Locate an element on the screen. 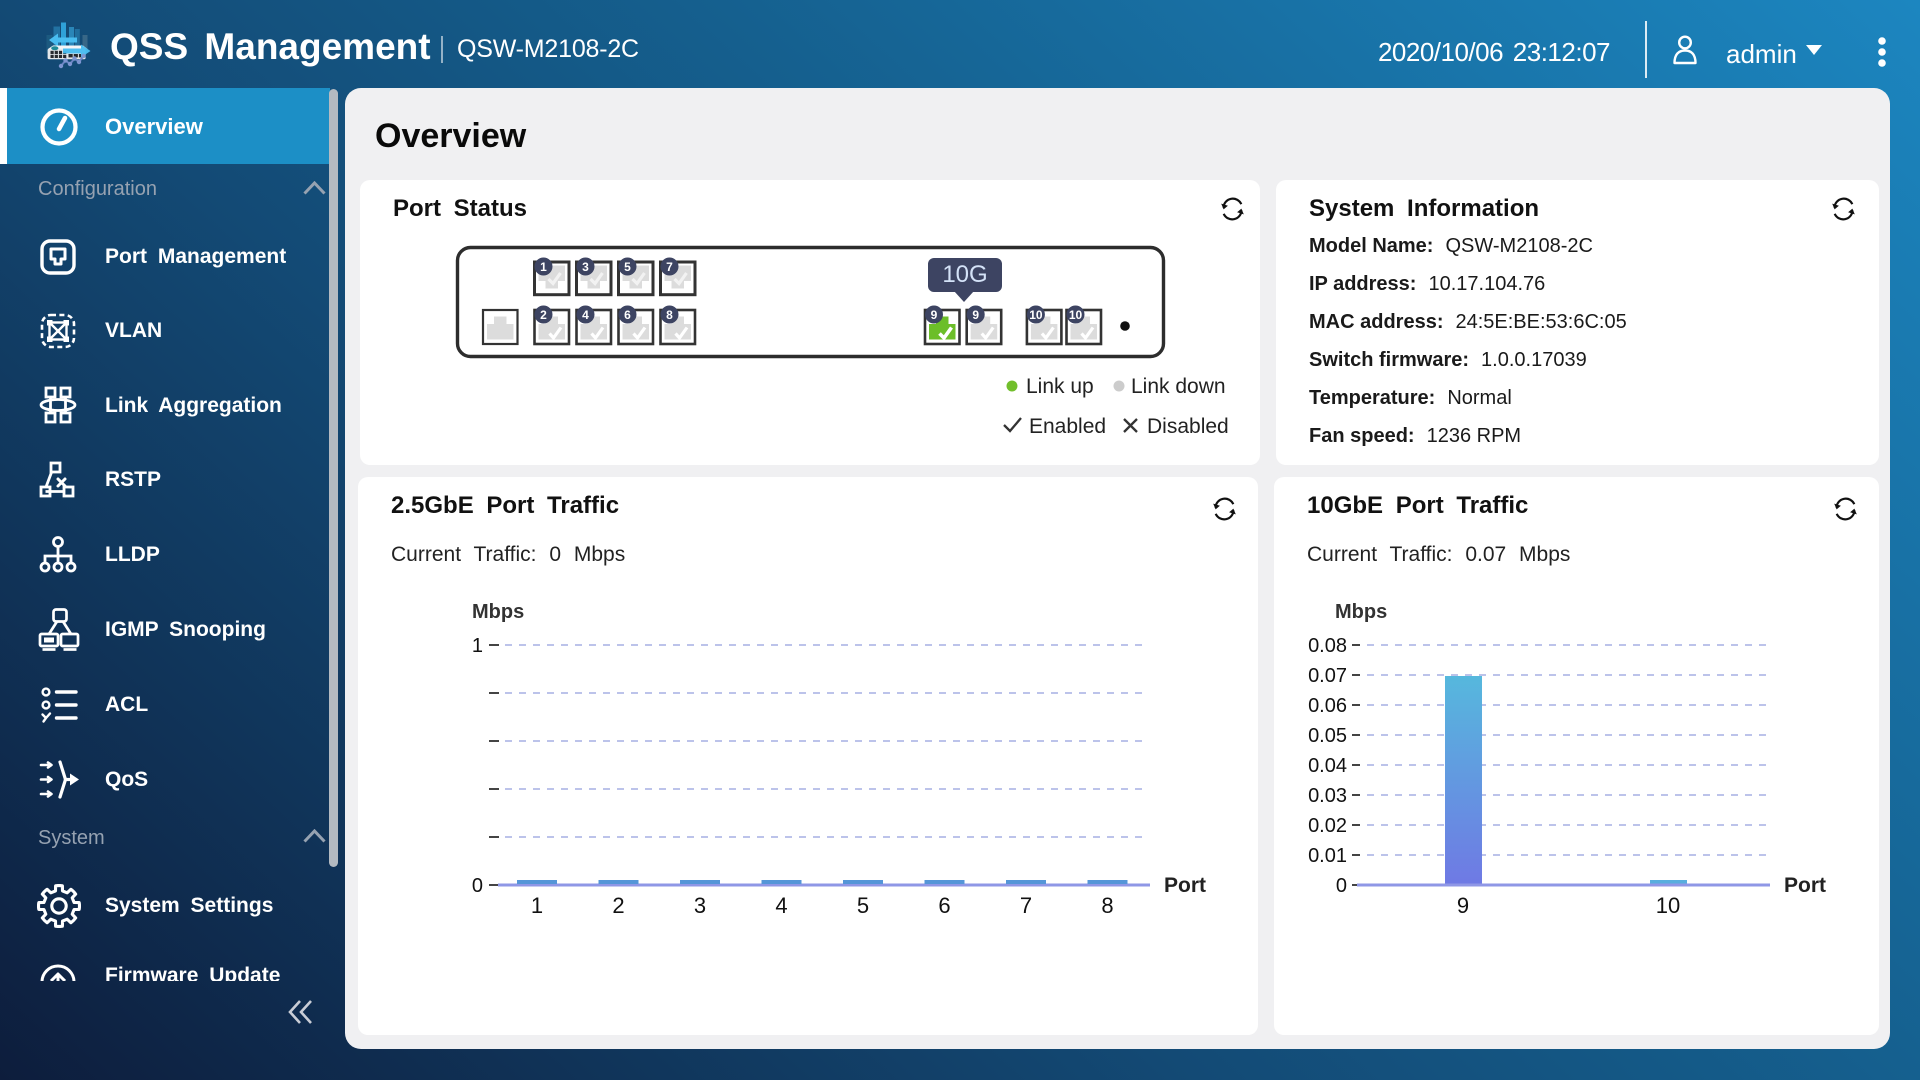 This screenshot has width=1920, height=1080. svg-text: 0.06 is located at coordinates (1327, 706).